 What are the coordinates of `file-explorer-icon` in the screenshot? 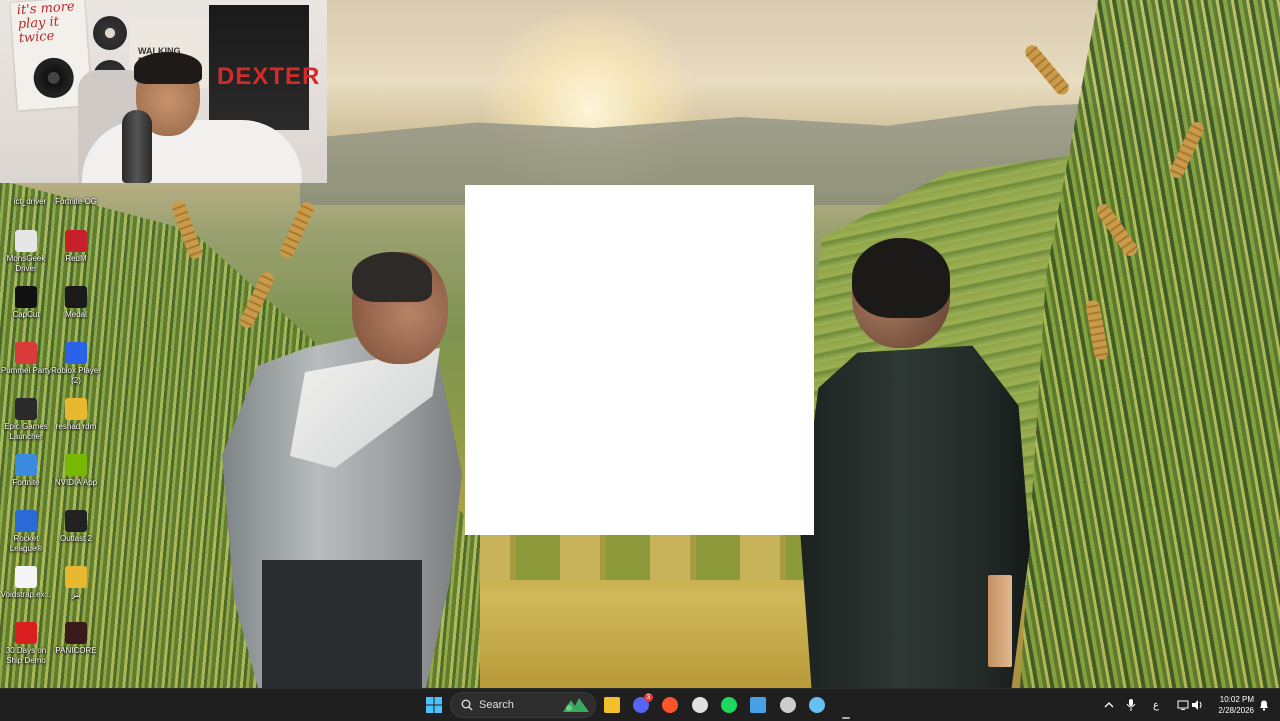 It's located at (612, 705).